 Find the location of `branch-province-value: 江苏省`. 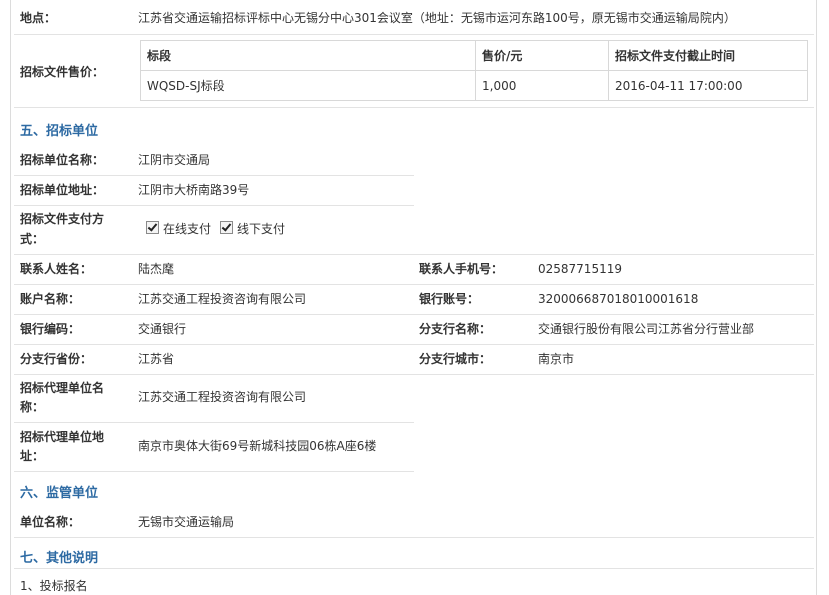

branch-province-value: 江苏省 is located at coordinates (156, 359).